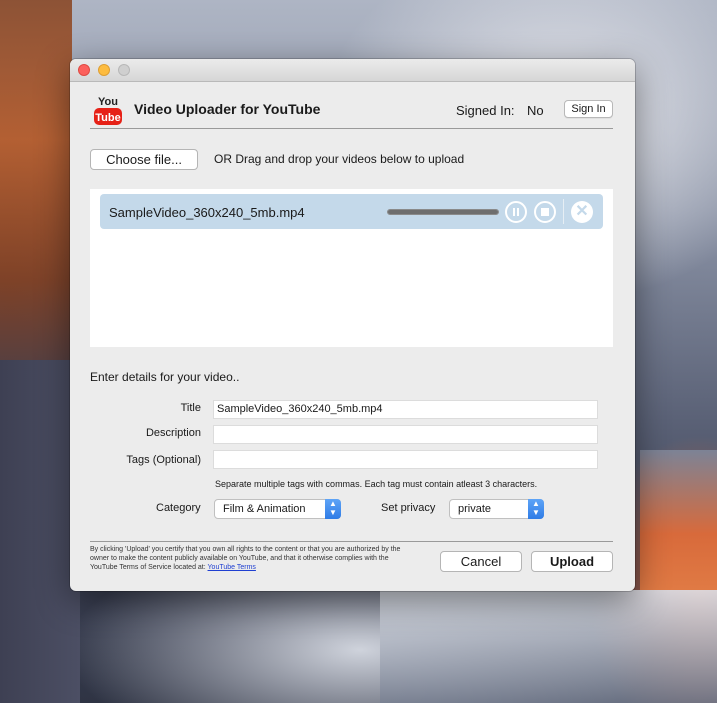  What do you see at coordinates (572, 561) in the screenshot?
I see `upload-button: Upload` at bounding box center [572, 561].